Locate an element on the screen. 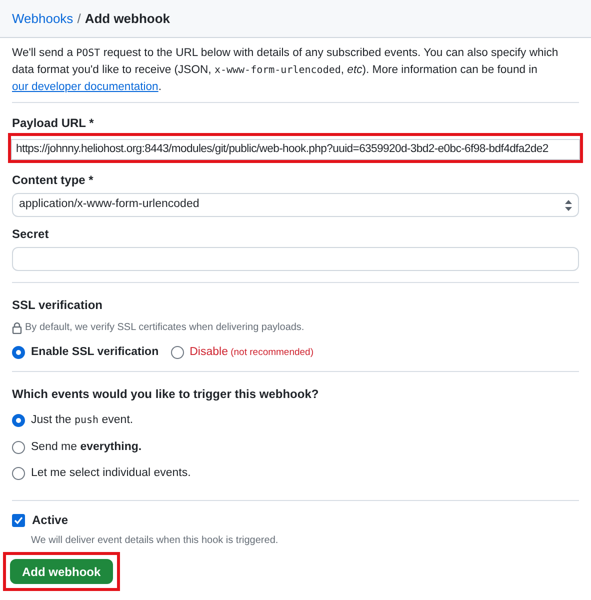 The width and height of the screenshot is (591, 600). radio-label: Enable SSL verification is located at coordinates (95, 352).